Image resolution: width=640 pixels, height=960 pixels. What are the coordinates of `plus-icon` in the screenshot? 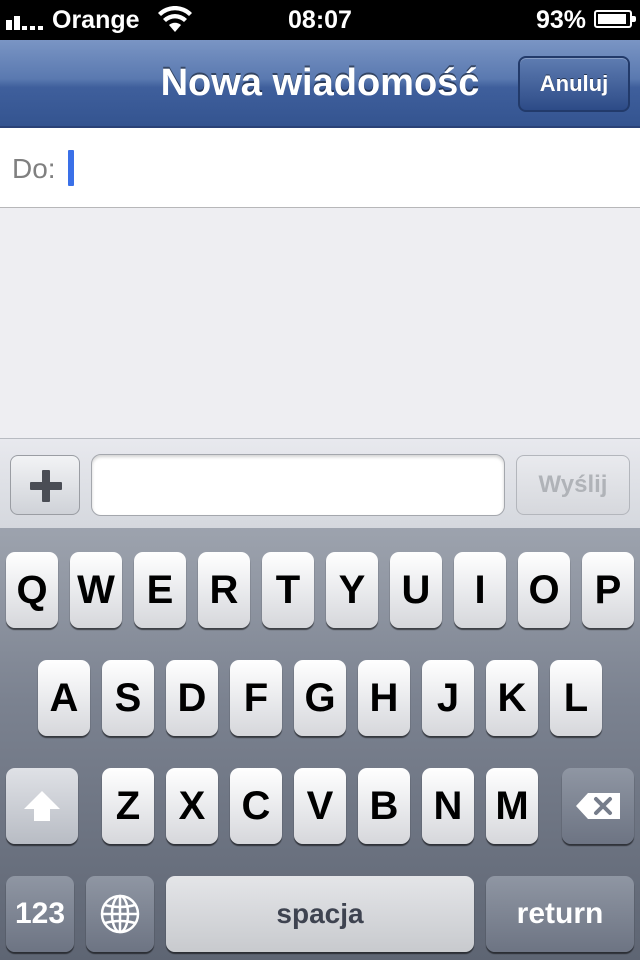 It's located at (46, 486).